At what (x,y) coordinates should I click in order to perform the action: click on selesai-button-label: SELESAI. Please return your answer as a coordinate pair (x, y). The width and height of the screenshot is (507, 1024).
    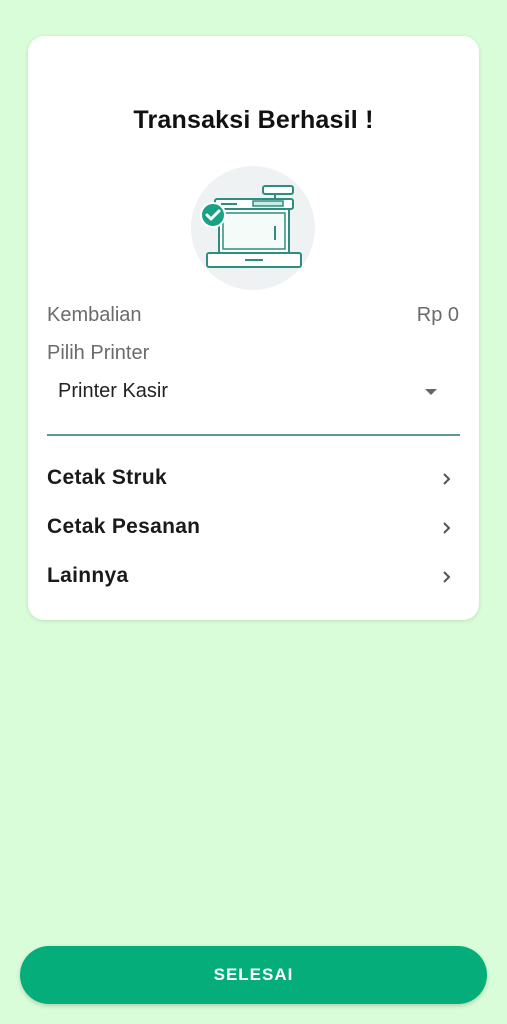
    Looking at the image, I should click on (253, 974).